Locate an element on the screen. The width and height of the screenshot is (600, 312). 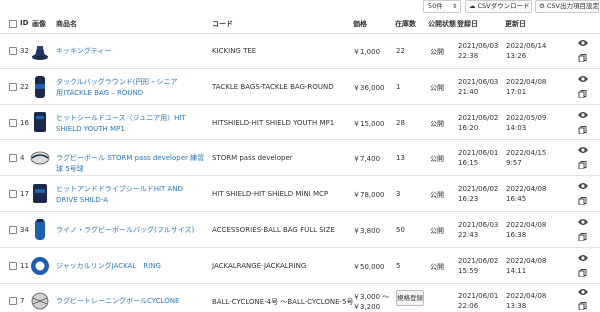
table-header: ID 画像 商品名 コード 価格 在庫数 公開状態 登録日 更新日 is located at coordinates (300, 24).